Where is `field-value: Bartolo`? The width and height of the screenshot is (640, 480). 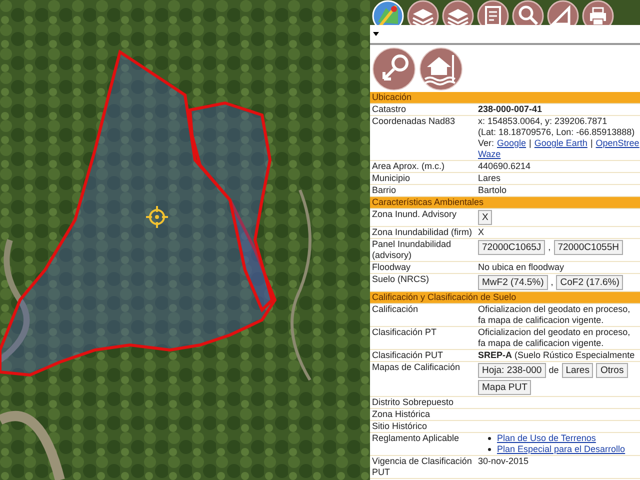
field-value: Bartolo is located at coordinates (492, 190).